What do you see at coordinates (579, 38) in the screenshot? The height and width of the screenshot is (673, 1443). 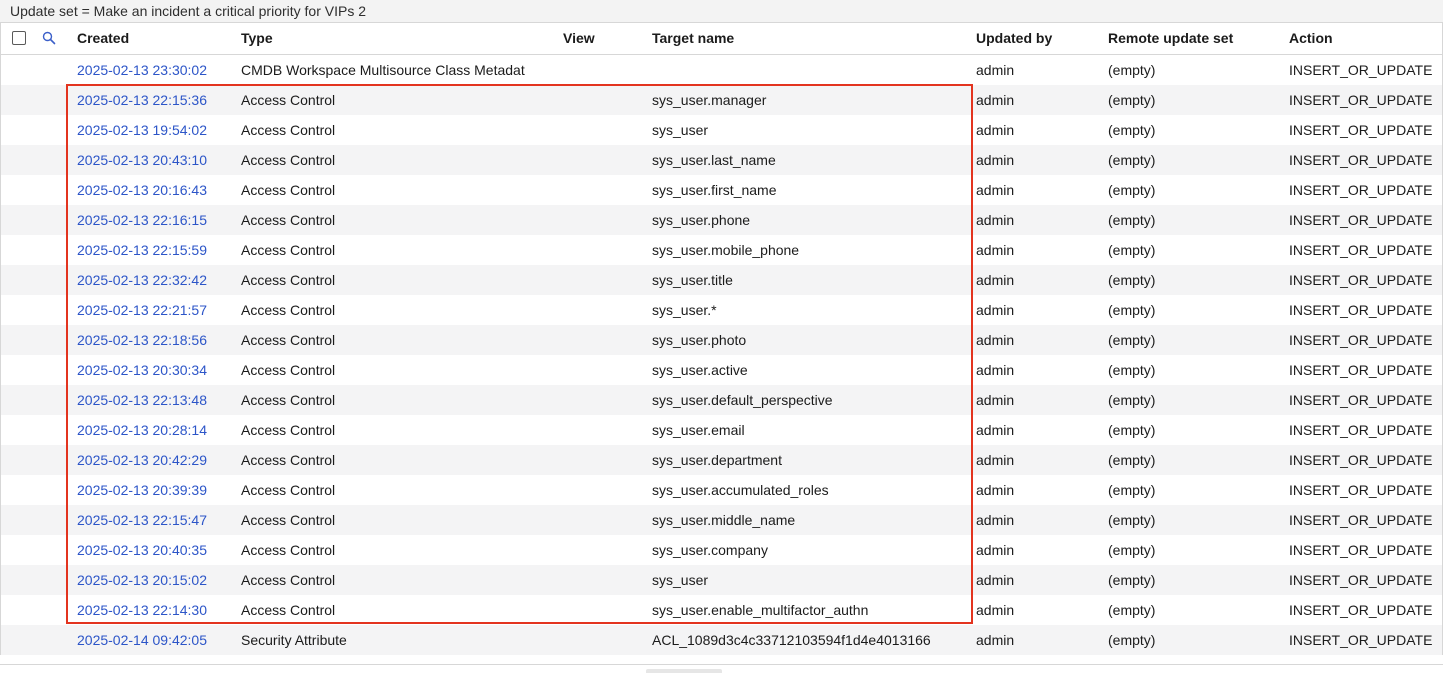 I see `column-header-view: View` at bounding box center [579, 38].